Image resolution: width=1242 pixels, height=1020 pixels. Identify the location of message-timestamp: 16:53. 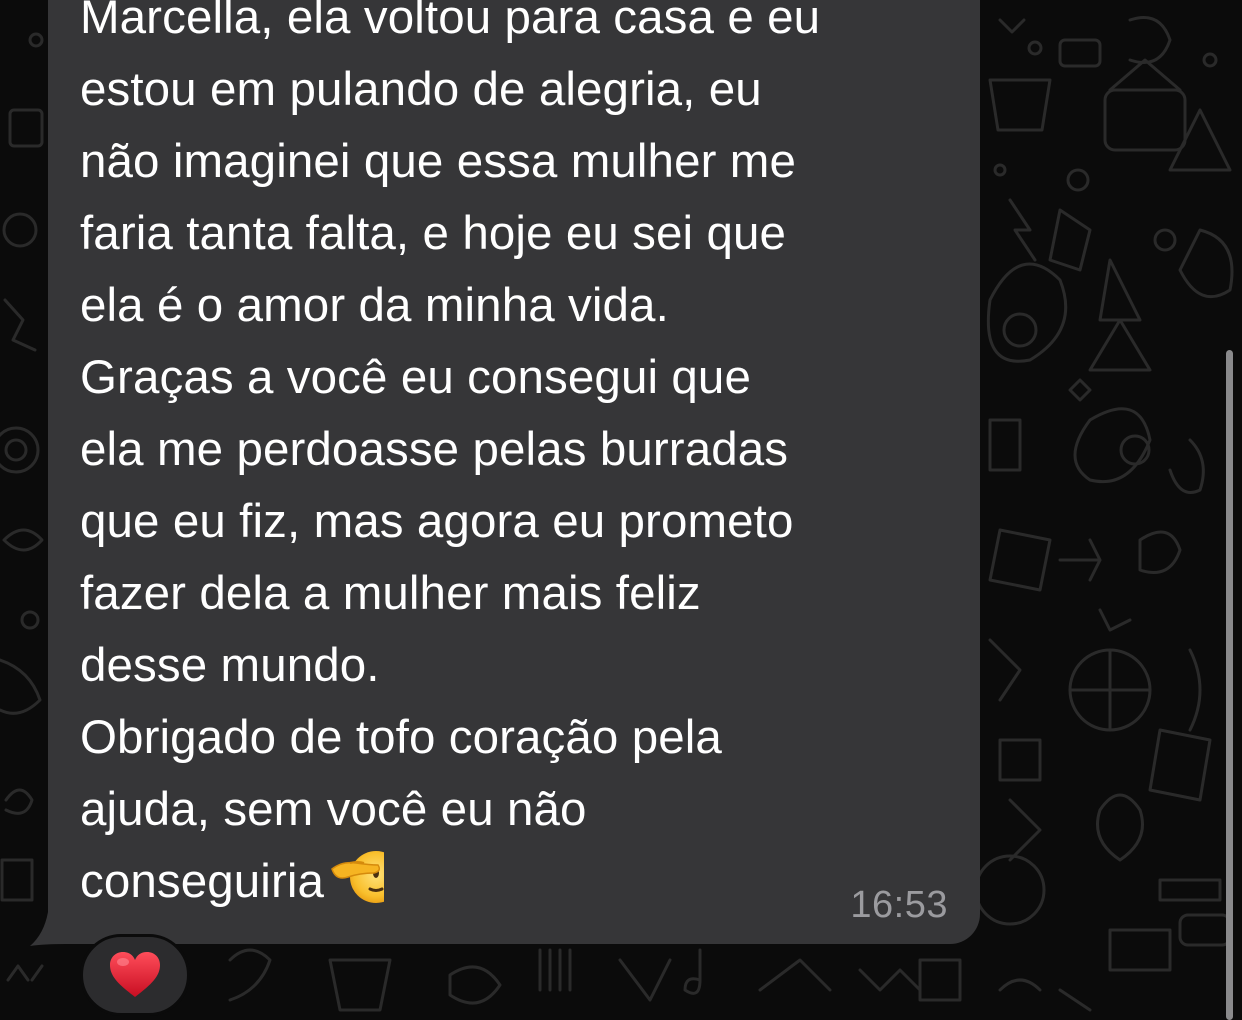
(899, 905).